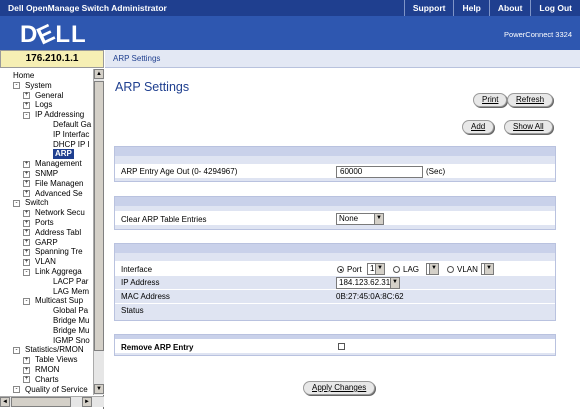  Describe the element at coordinates (335, 218) in the screenshot. I see `clear-row: Clear ARP Table Entries None ▼` at that location.